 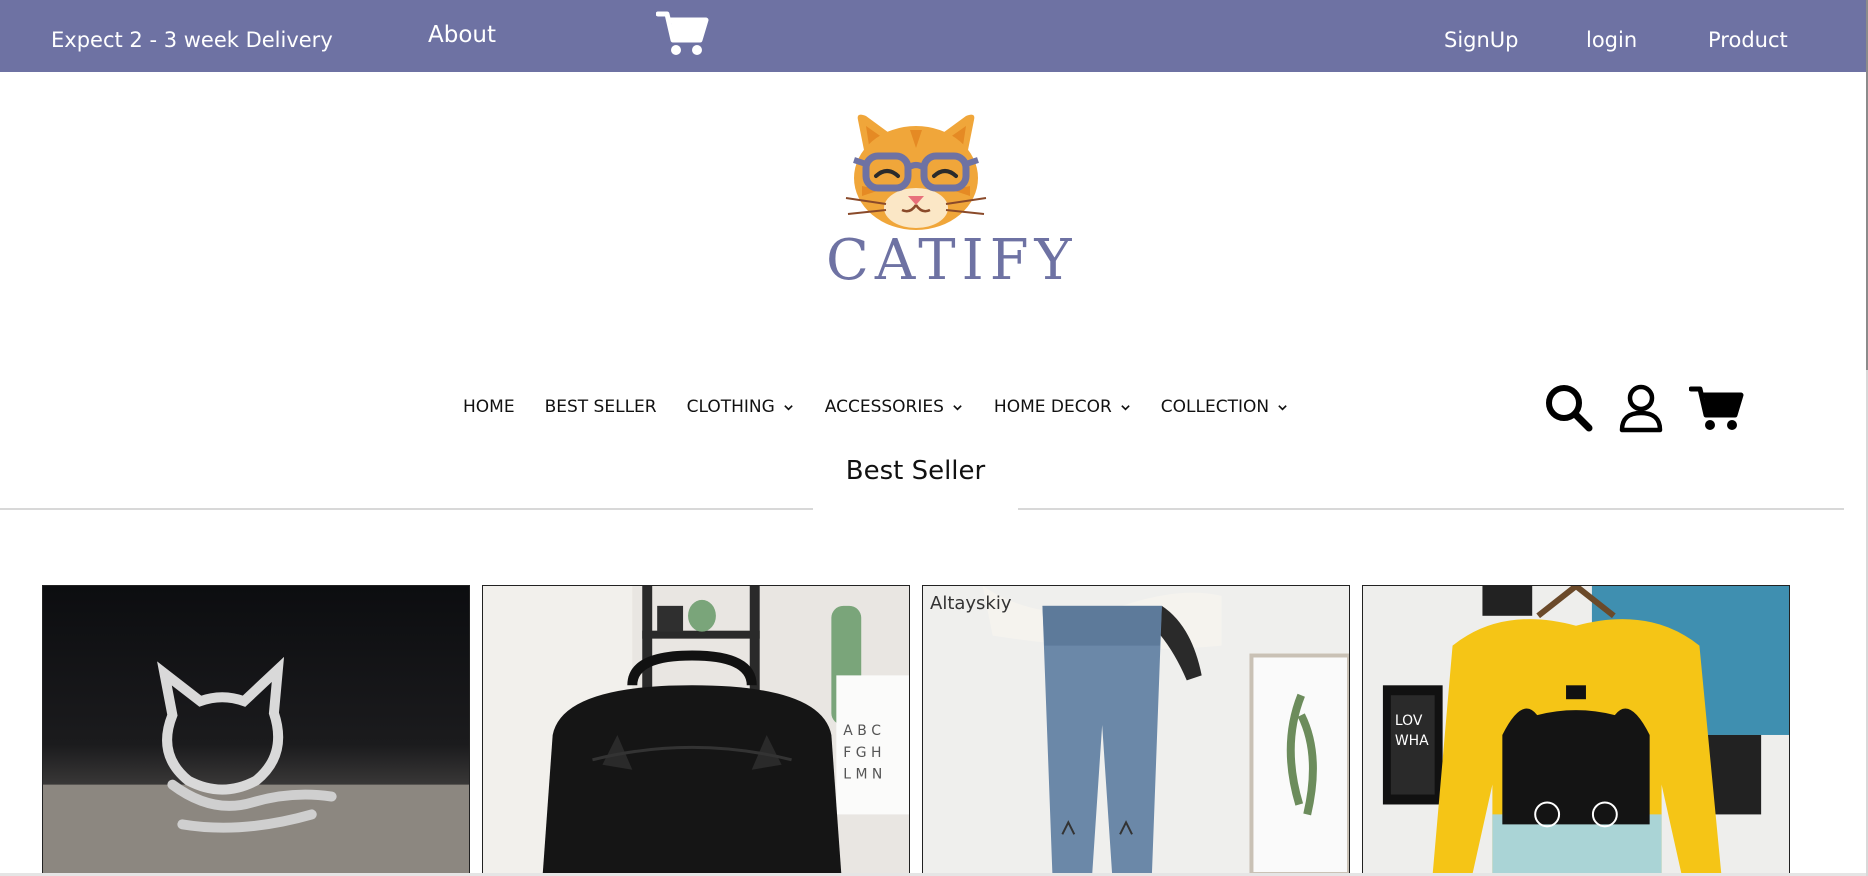 I want to click on nav-item-collection: COLLECTION, so click(x=1224, y=407).